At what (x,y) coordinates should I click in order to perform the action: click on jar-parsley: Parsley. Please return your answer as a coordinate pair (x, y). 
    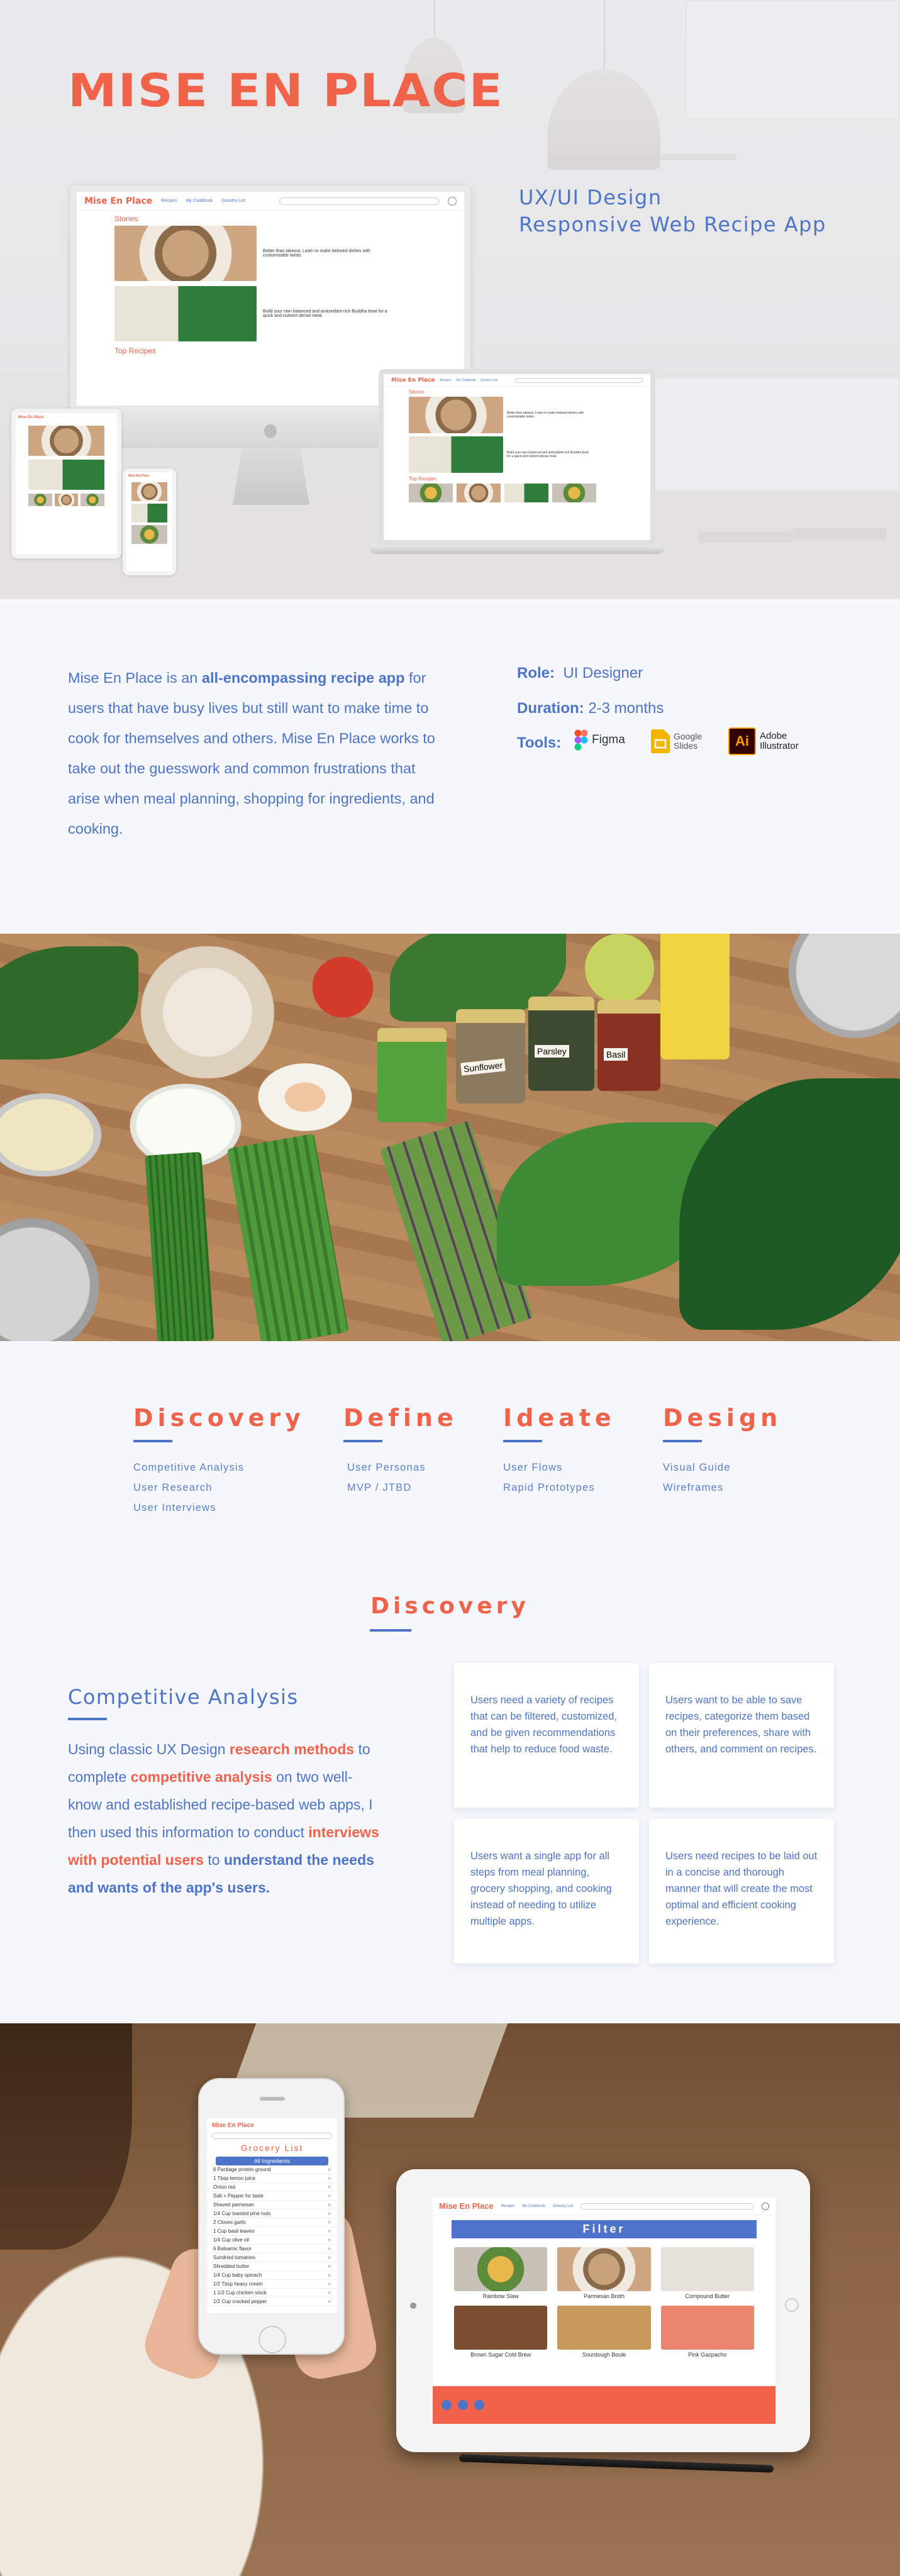
    Looking at the image, I should click on (561, 1044).